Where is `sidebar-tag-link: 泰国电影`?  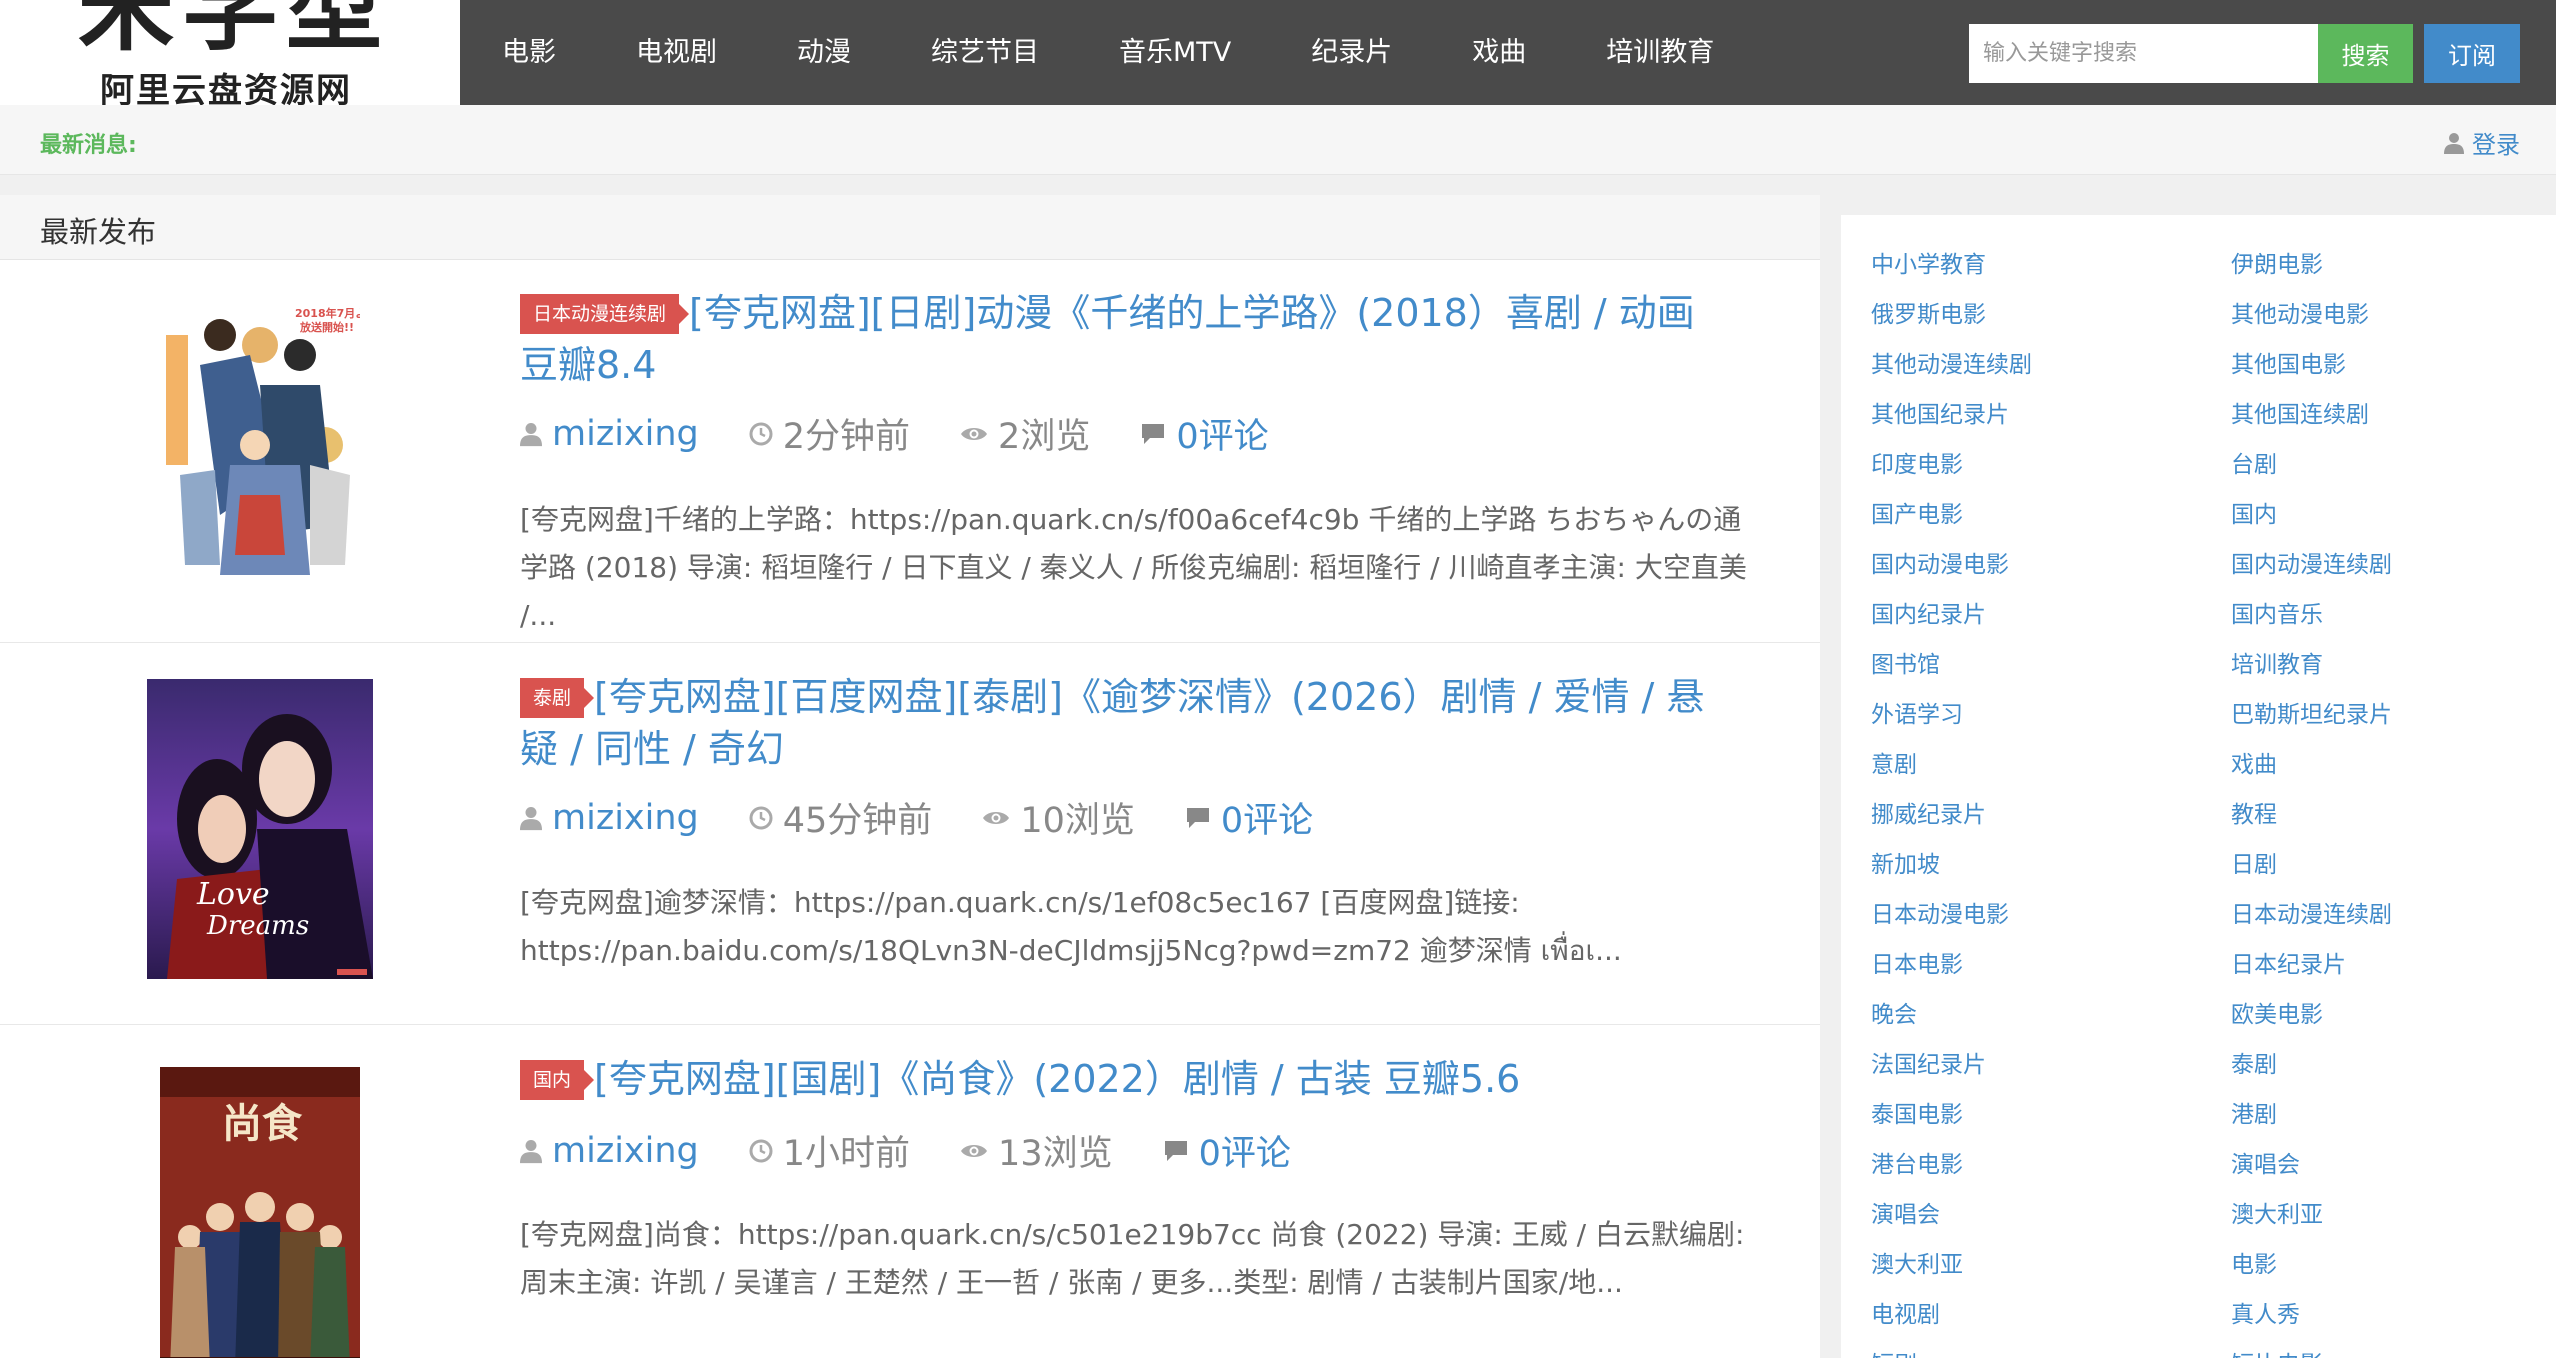
sidebar-tag-link: 泰国电影 is located at coordinates (2051, 1115).